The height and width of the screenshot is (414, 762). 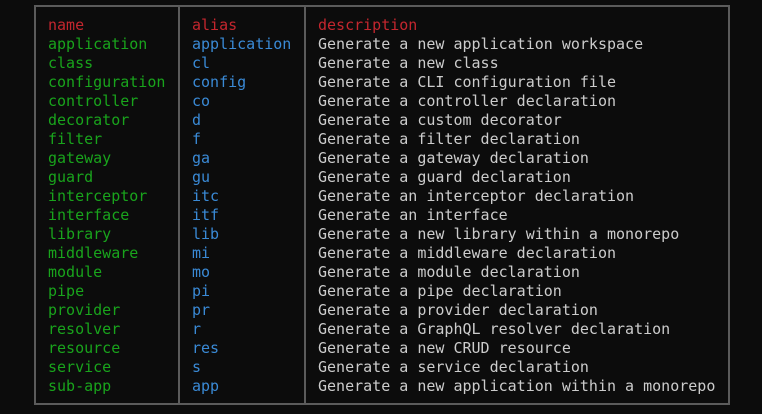 I want to click on schematic-alias: ga, so click(x=201, y=158).